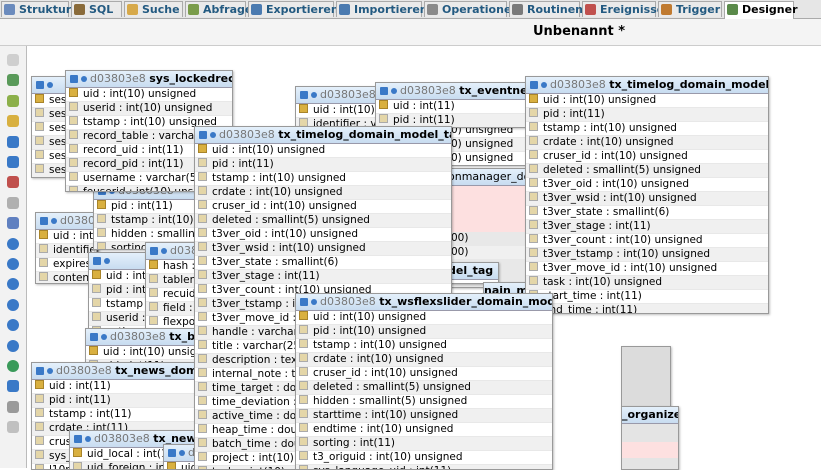 Image resolution: width=821 pixels, height=470 pixels. I want to click on save-as-icon, so click(13, 162).